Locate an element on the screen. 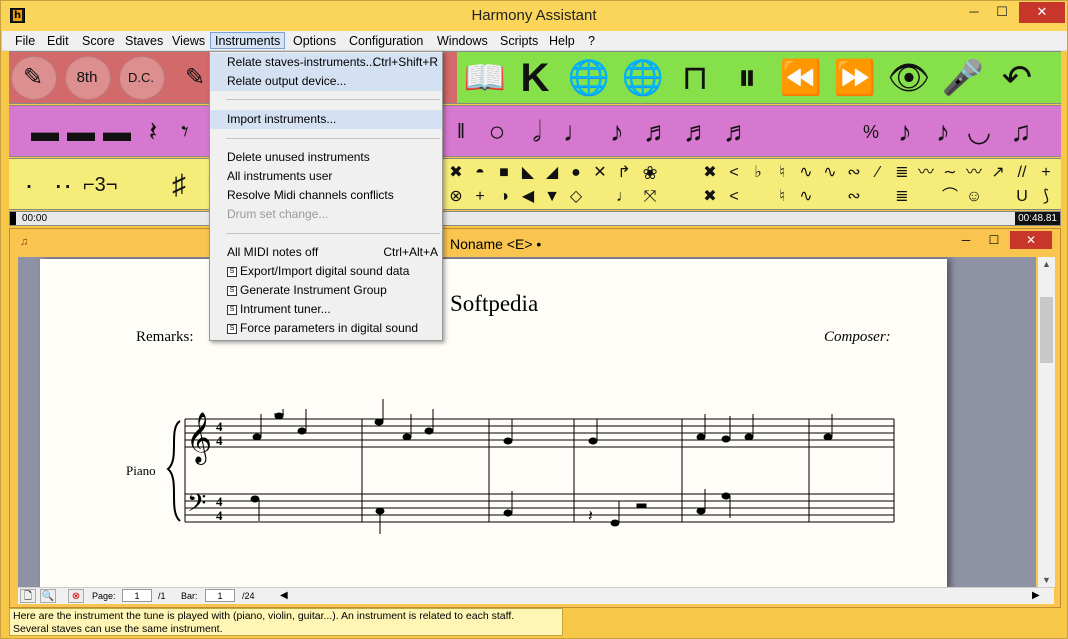 The height and width of the screenshot is (639, 1068). da-capo-icon: D.C. is located at coordinates (141, 78).